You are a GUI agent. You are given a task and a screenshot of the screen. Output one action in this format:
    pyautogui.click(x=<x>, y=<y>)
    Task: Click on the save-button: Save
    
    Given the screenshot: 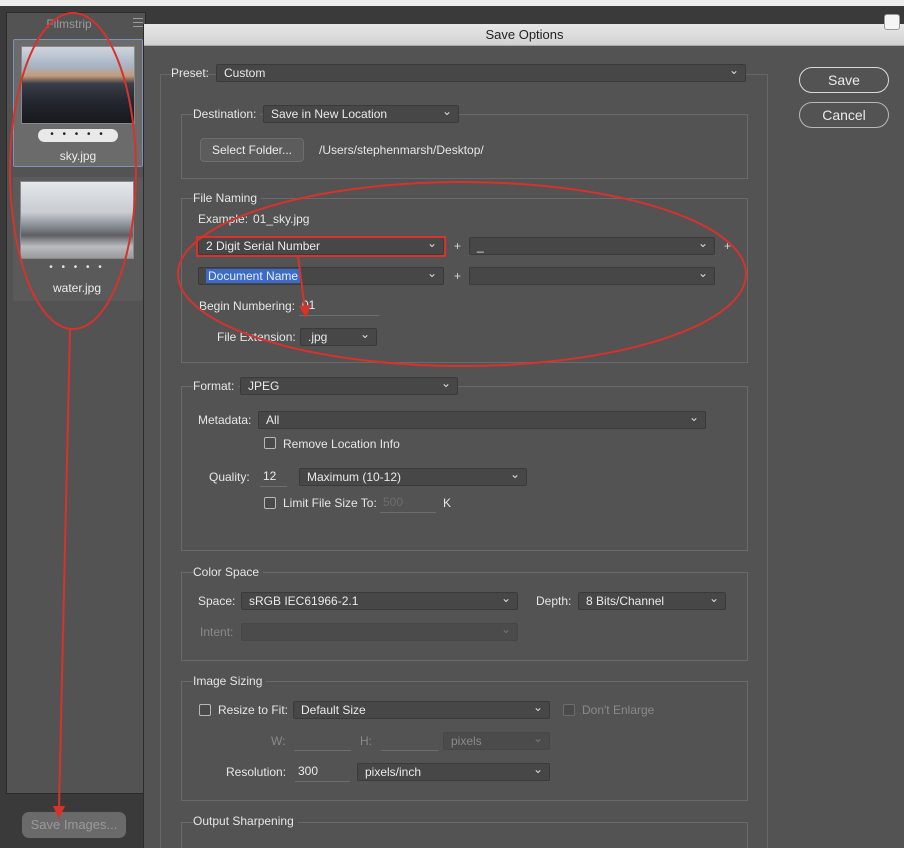 What is the action you would take?
    pyautogui.click(x=844, y=80)
    